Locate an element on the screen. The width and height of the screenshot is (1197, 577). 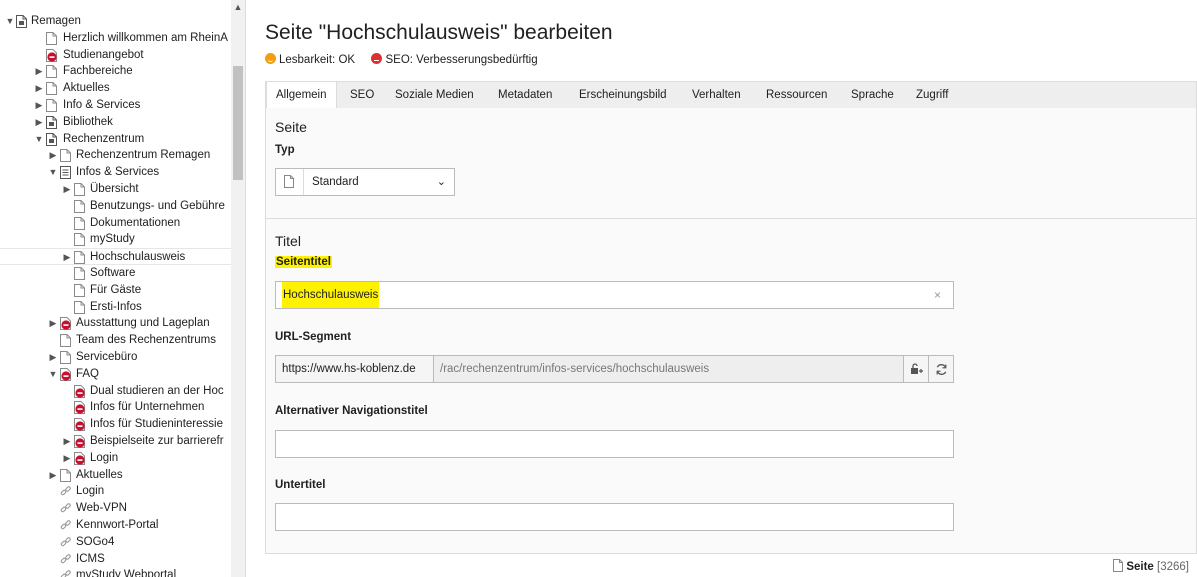
tree-item: Benutzungs- und Gebühre is located at coordinates (115, 206).